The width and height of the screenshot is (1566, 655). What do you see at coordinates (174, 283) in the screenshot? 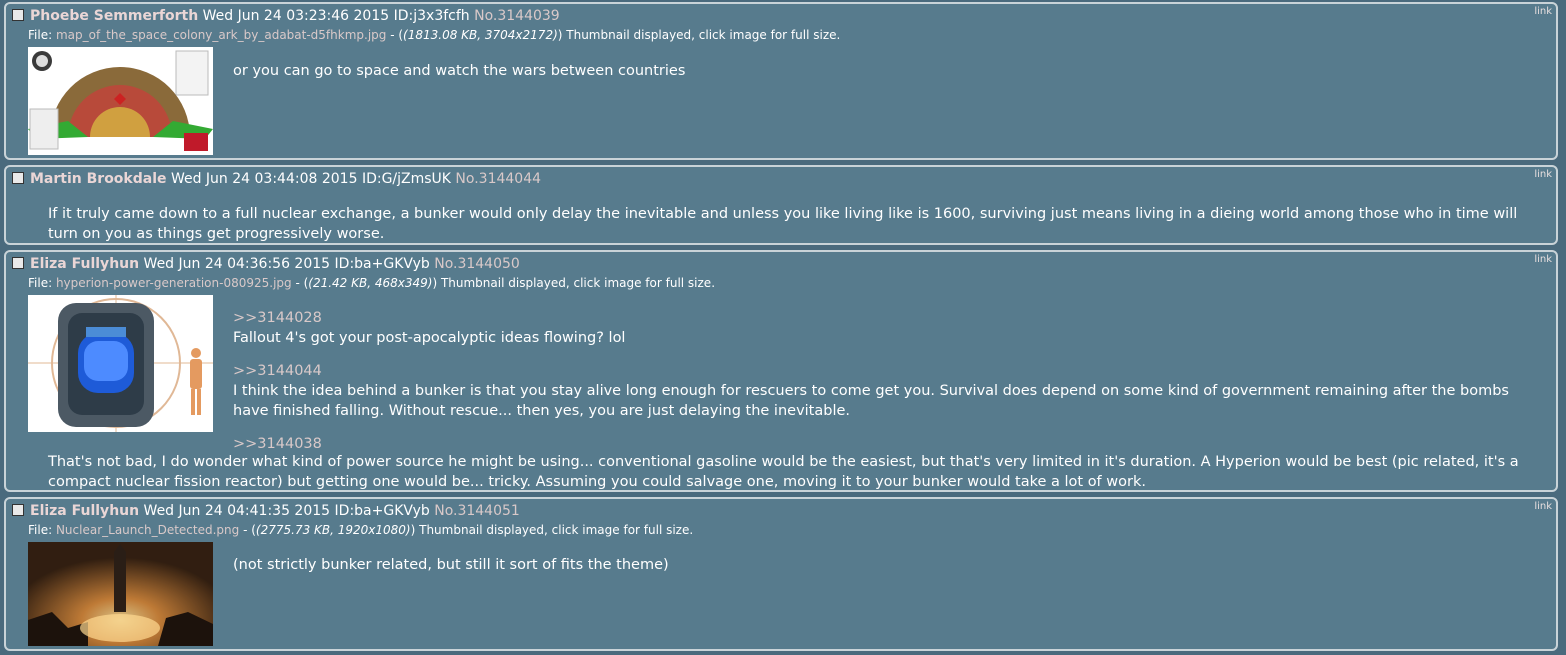
I see `file-name-link: hyperion-power-generation-080925.jpg` at bounding box center [174, 283].